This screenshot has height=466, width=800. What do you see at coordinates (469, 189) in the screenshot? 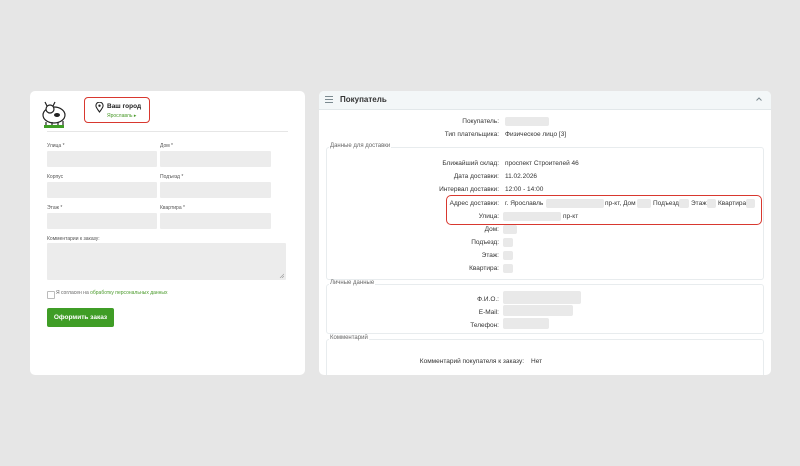
I see `interval-label: Интервал доставки:` at bounding box center [469, 189].